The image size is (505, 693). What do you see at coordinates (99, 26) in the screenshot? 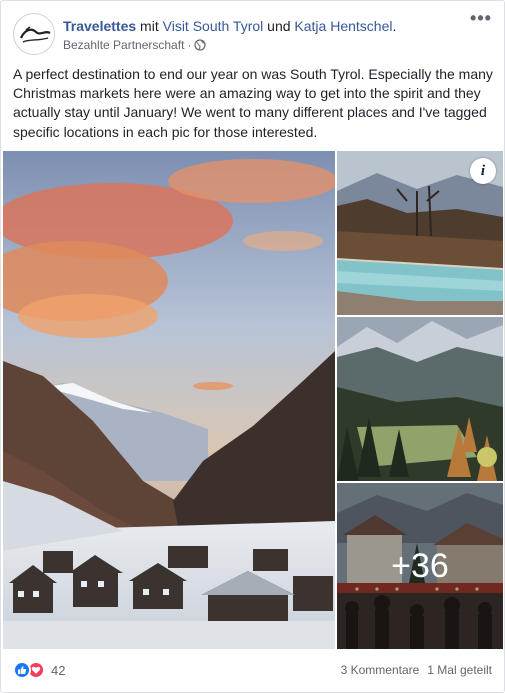
I see `page-name-link: Travelettes` at bounding box center [99, 26].